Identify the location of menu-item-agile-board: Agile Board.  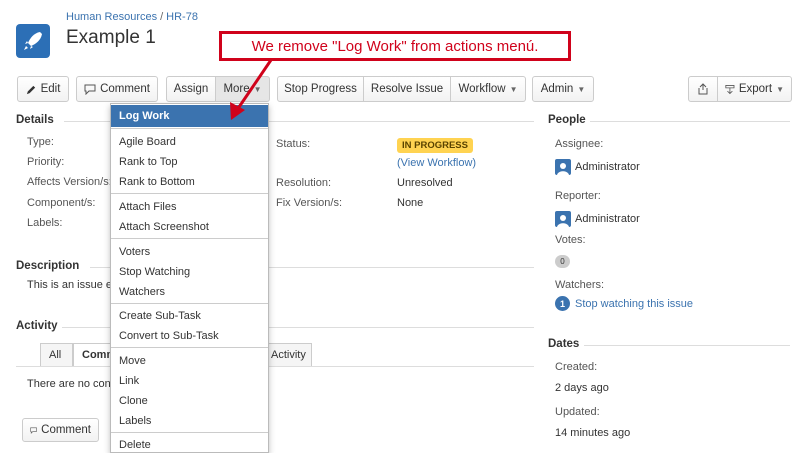
(189, 142).